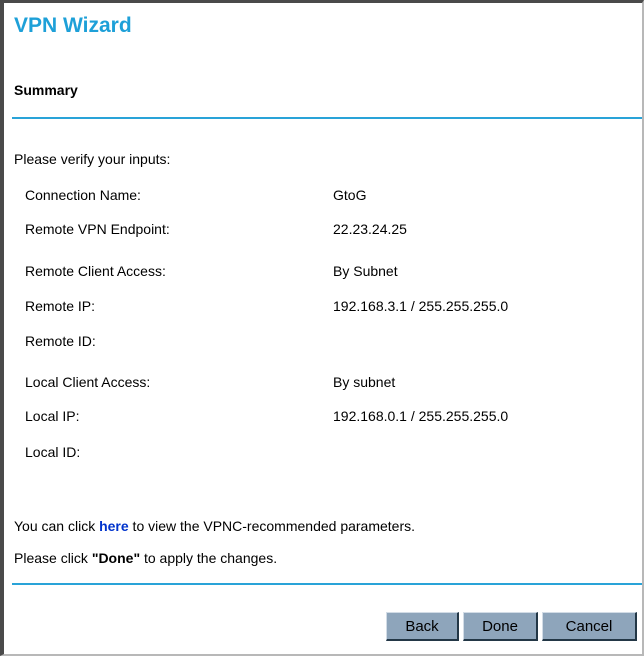  What do you see at coordinates (52, 416) in the screenshot?
I see `local-ip-label: Local IP:` at bounding box center [52, 416].